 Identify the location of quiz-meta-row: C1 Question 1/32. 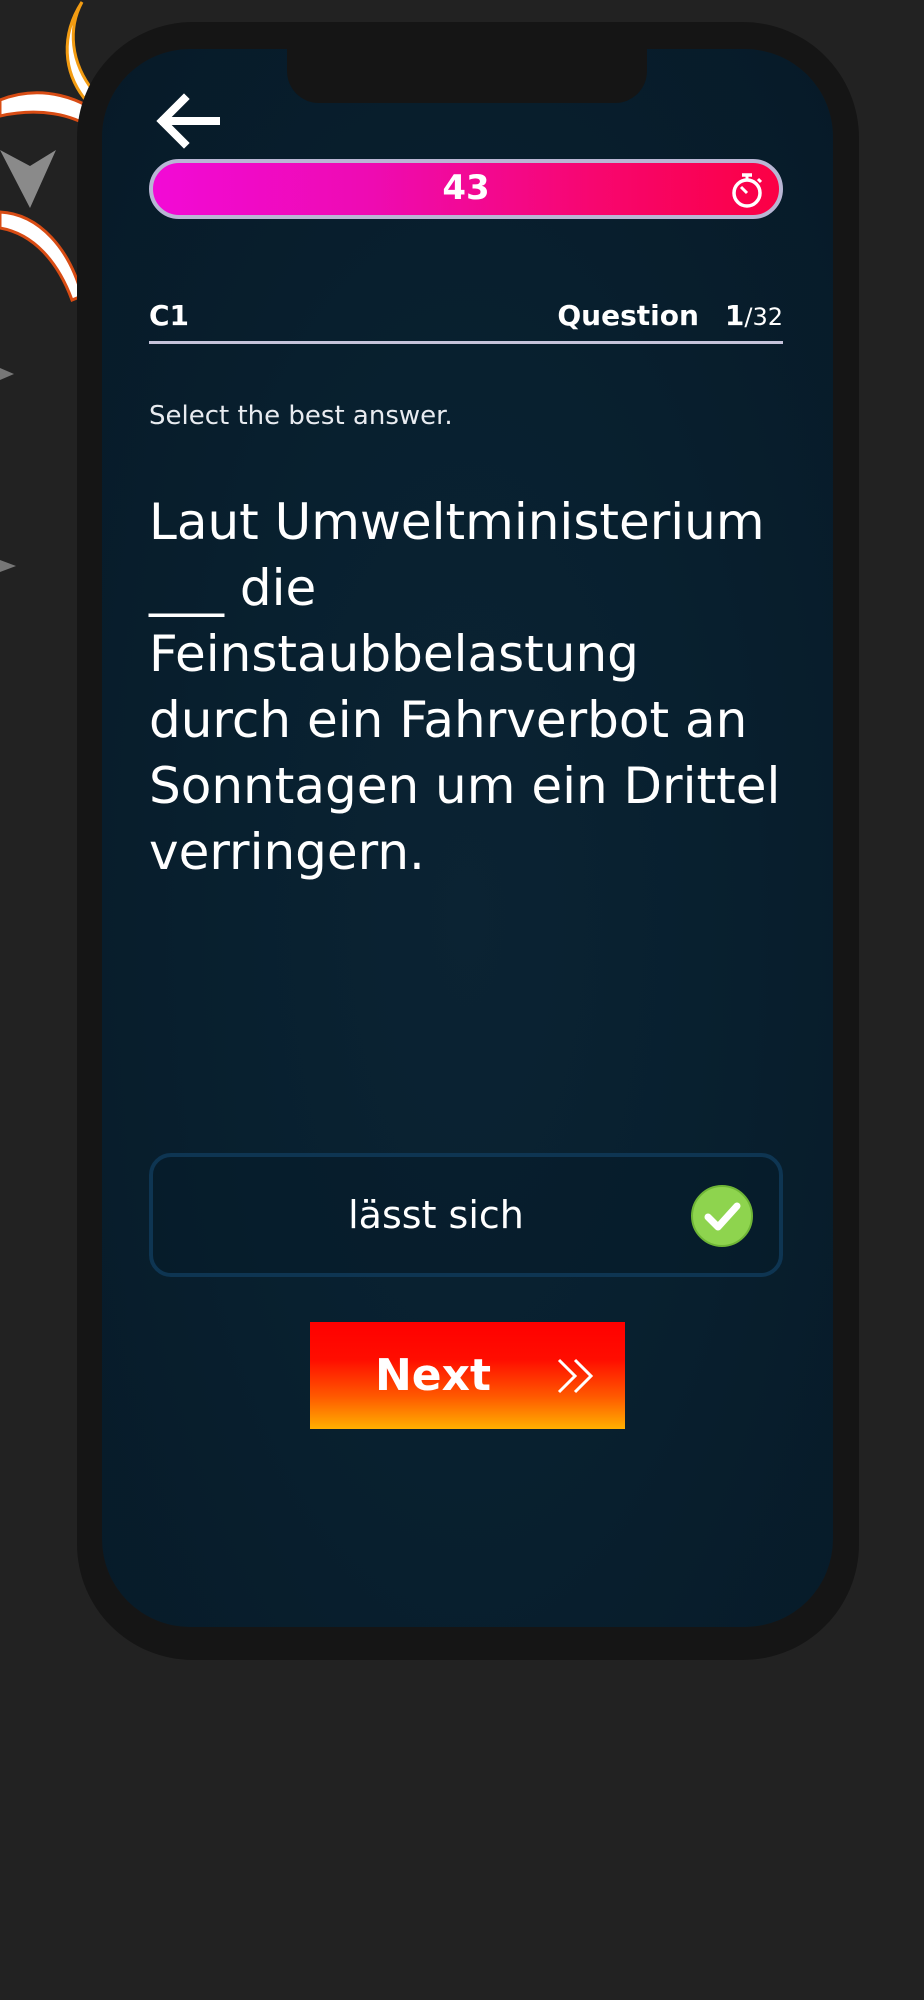
(466, 321).